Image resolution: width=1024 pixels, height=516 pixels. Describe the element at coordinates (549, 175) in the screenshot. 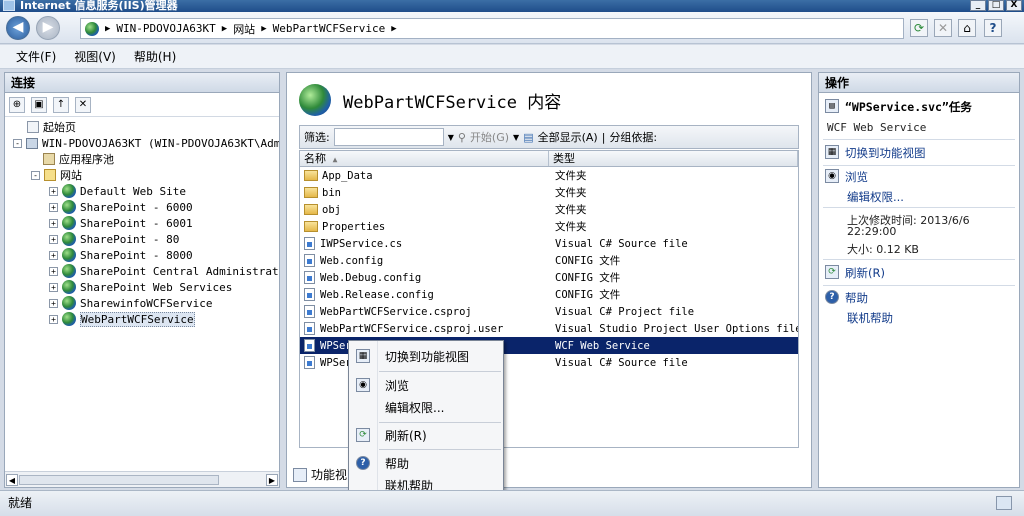

I see `table-row: App_Data 文件夹` at that location.